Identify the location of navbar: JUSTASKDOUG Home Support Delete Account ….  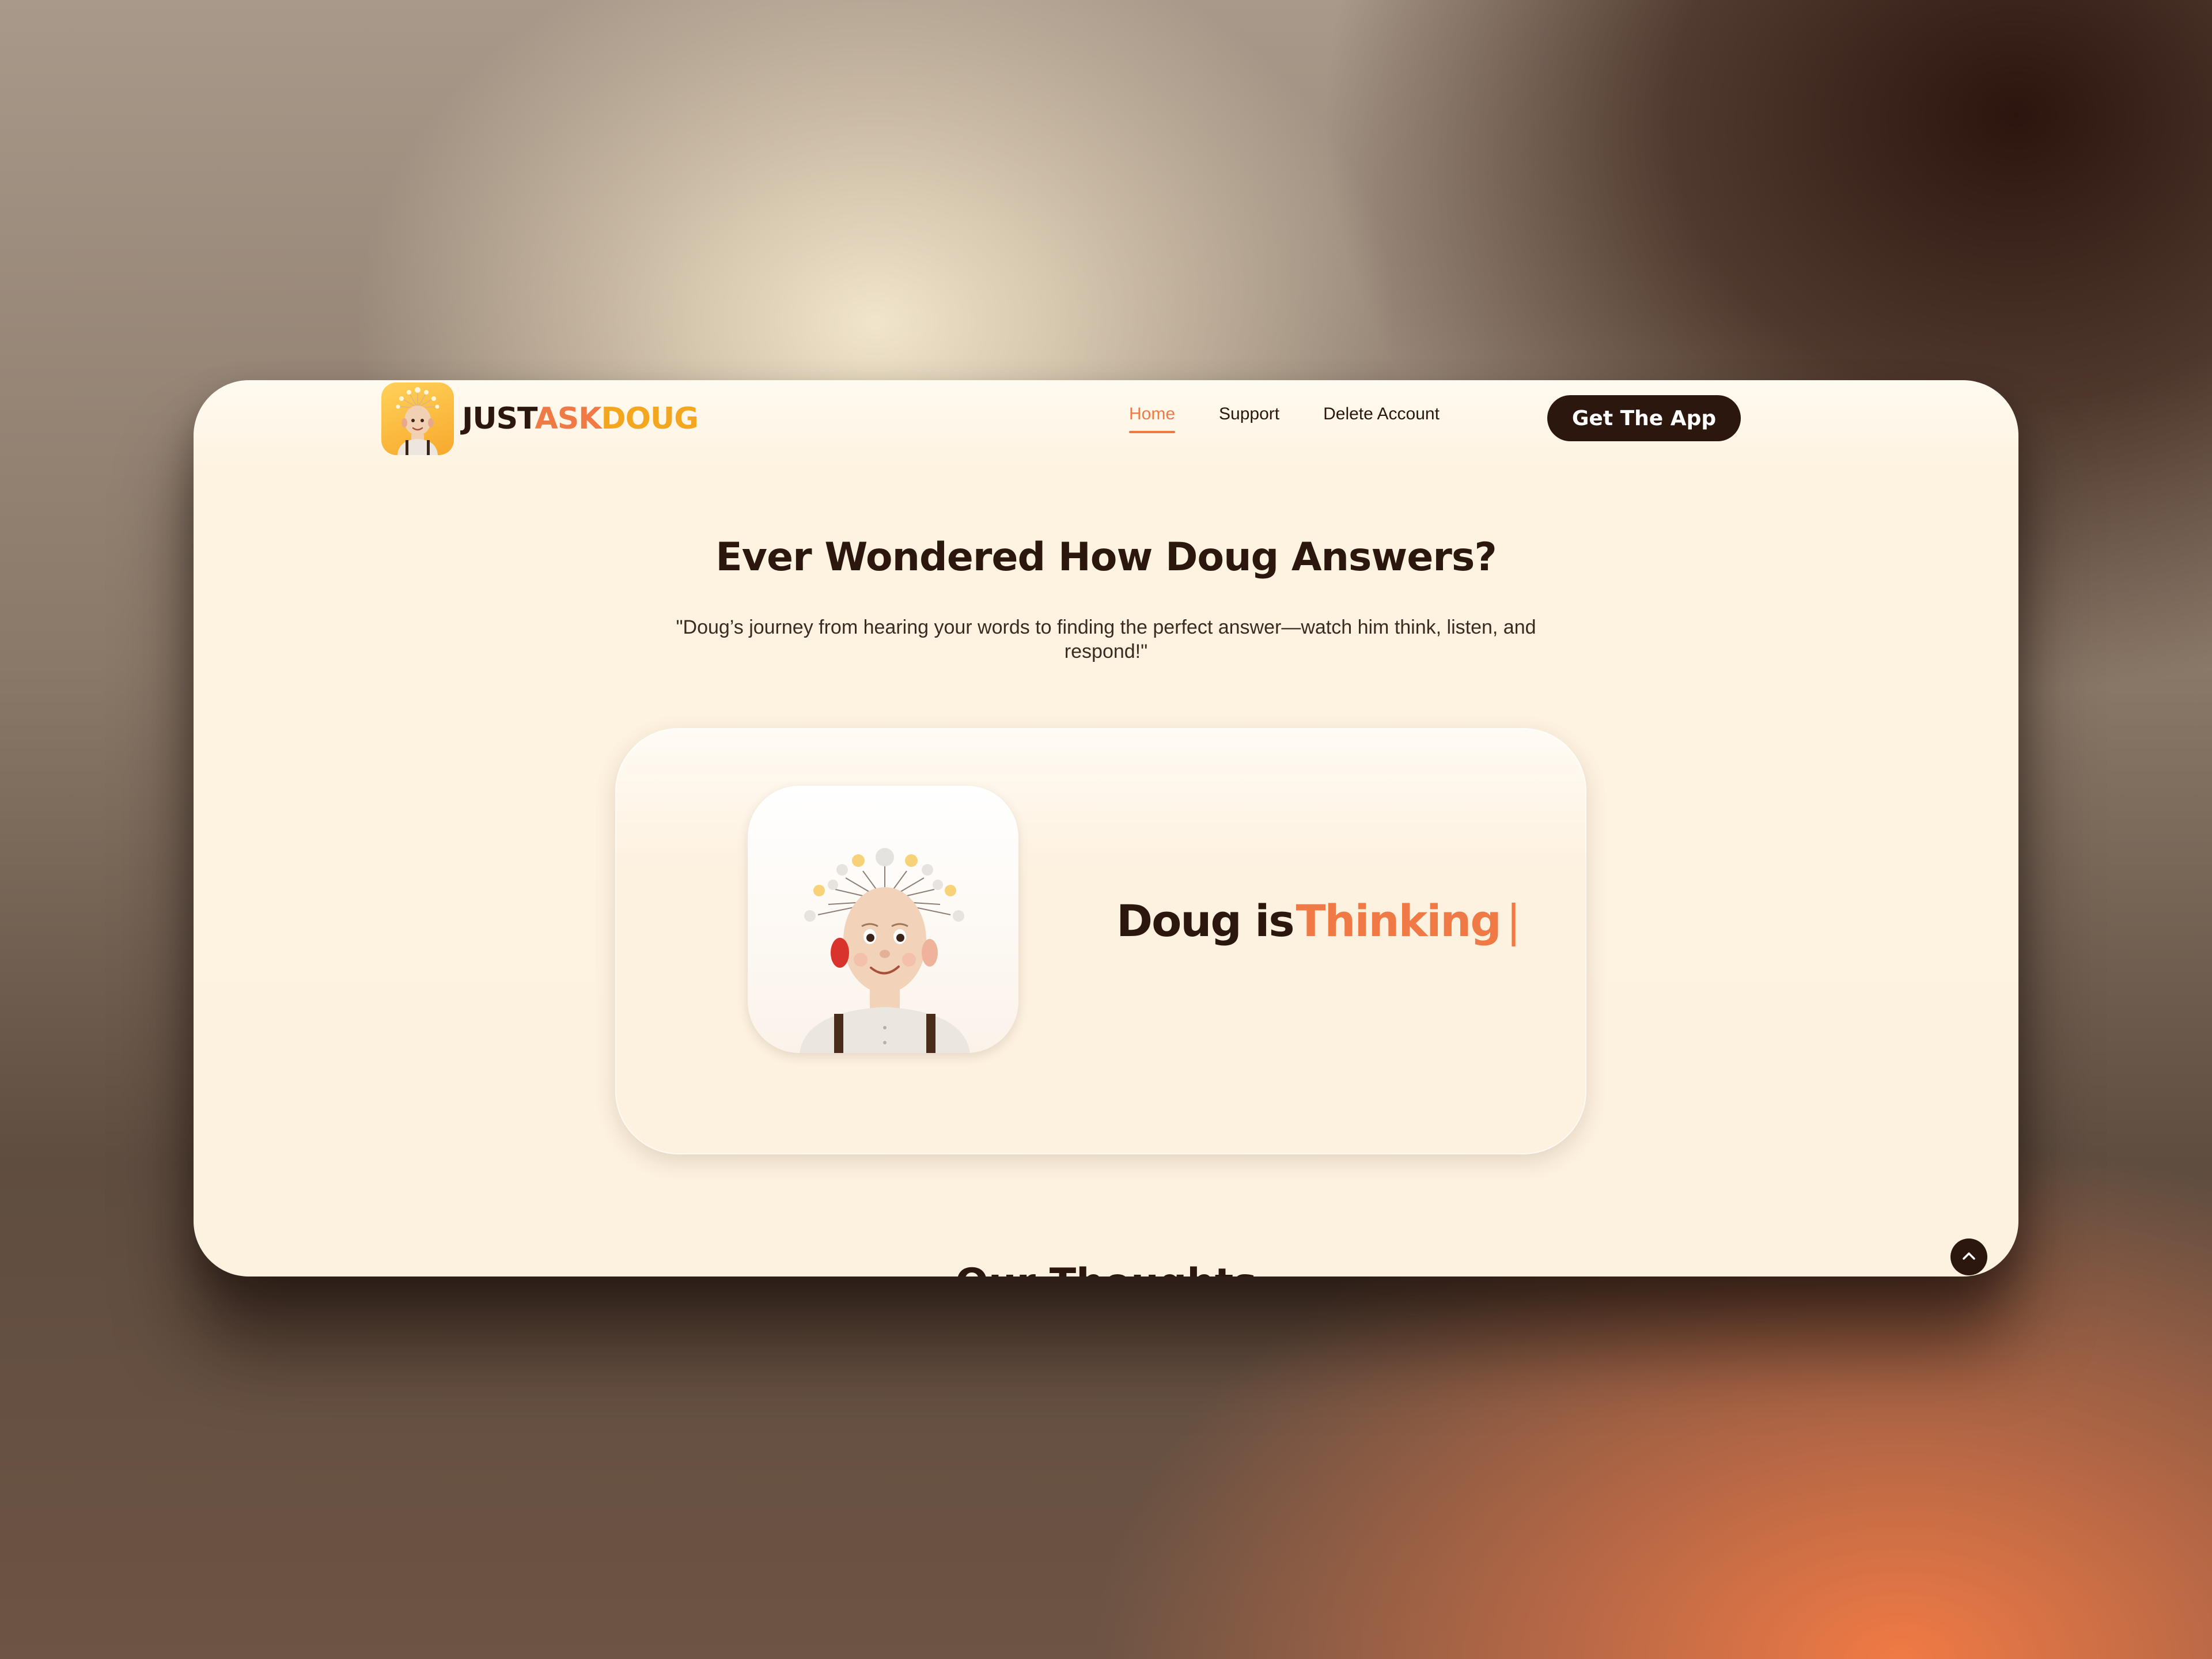
(1106, 417).